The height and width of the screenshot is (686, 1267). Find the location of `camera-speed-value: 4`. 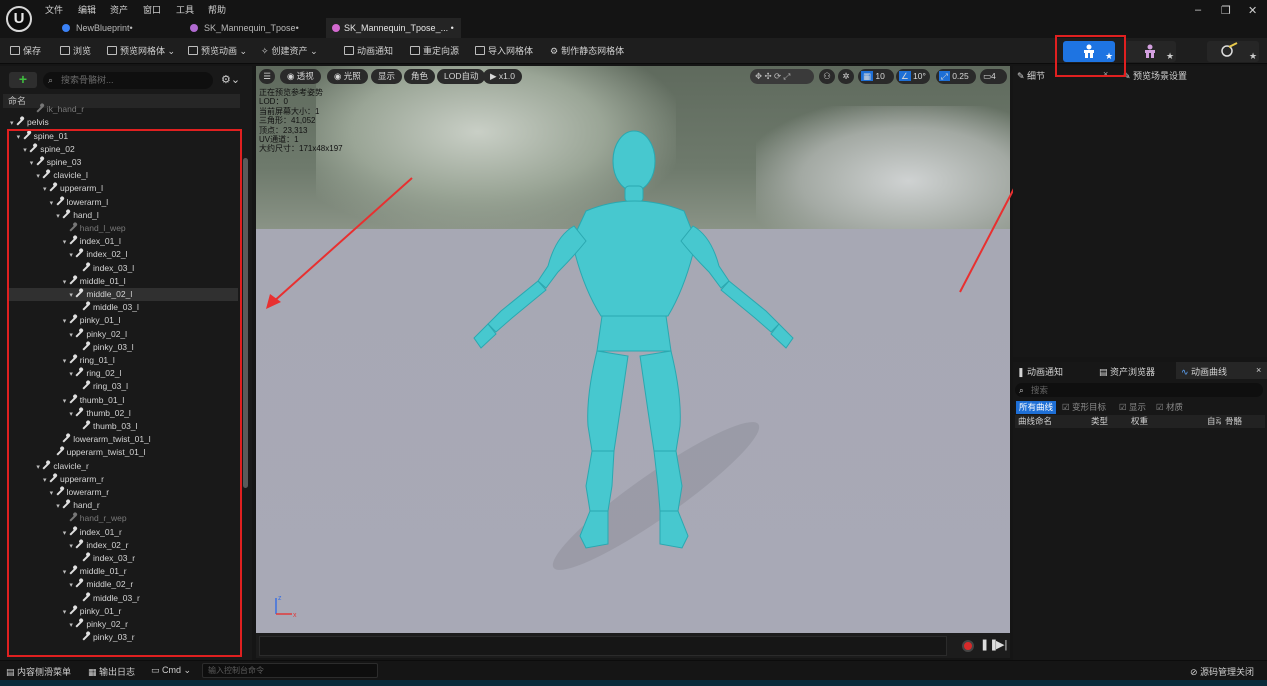

camera-speed-value: 4 is located at coordinates (993, 76).